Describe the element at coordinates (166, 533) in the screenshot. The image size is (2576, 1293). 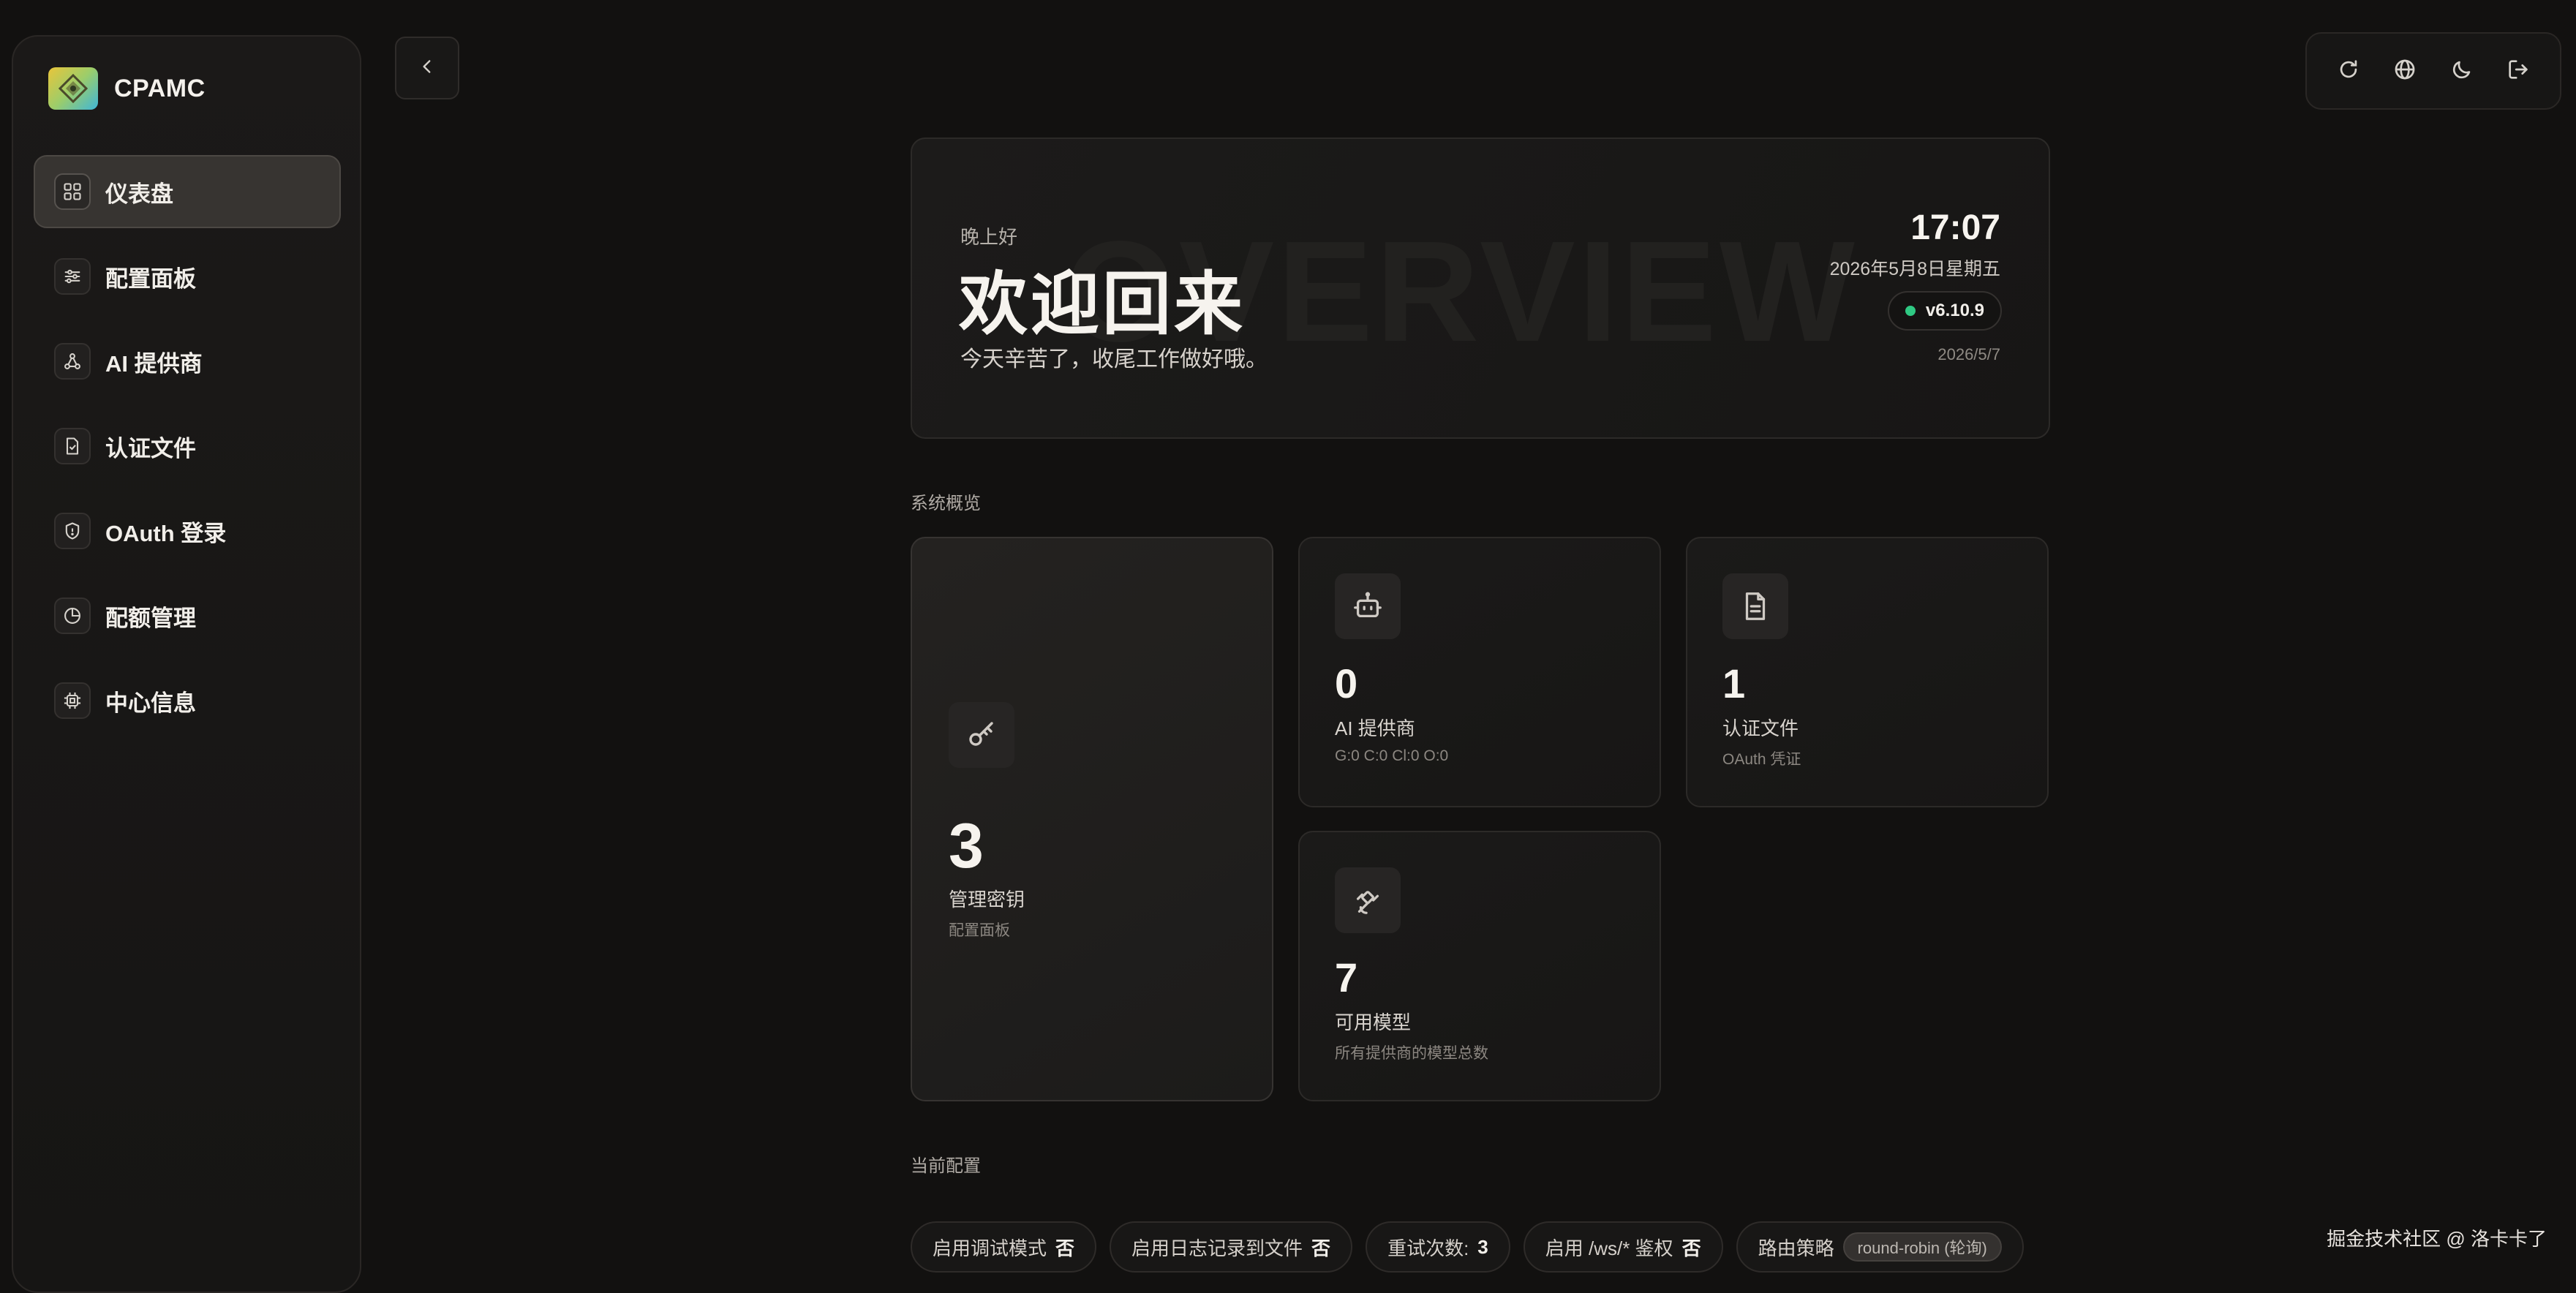
I see `sidebar-item-label: OAuth 登录` at that location.